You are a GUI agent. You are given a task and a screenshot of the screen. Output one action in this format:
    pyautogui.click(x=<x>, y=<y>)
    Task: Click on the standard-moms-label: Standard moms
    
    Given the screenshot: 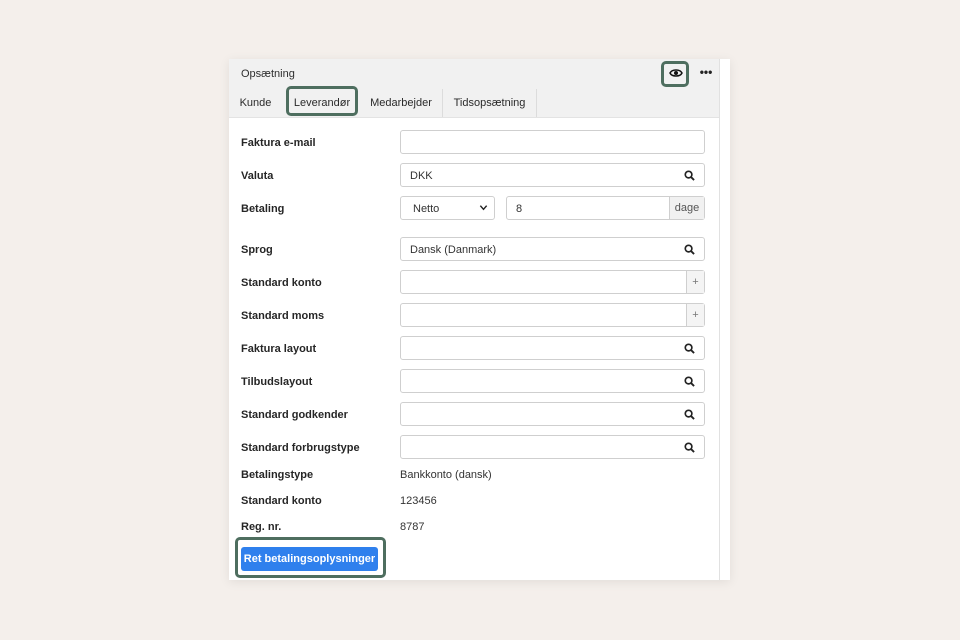 What is the action you would take?
    pyautogui.click(x=283, y=316)
    